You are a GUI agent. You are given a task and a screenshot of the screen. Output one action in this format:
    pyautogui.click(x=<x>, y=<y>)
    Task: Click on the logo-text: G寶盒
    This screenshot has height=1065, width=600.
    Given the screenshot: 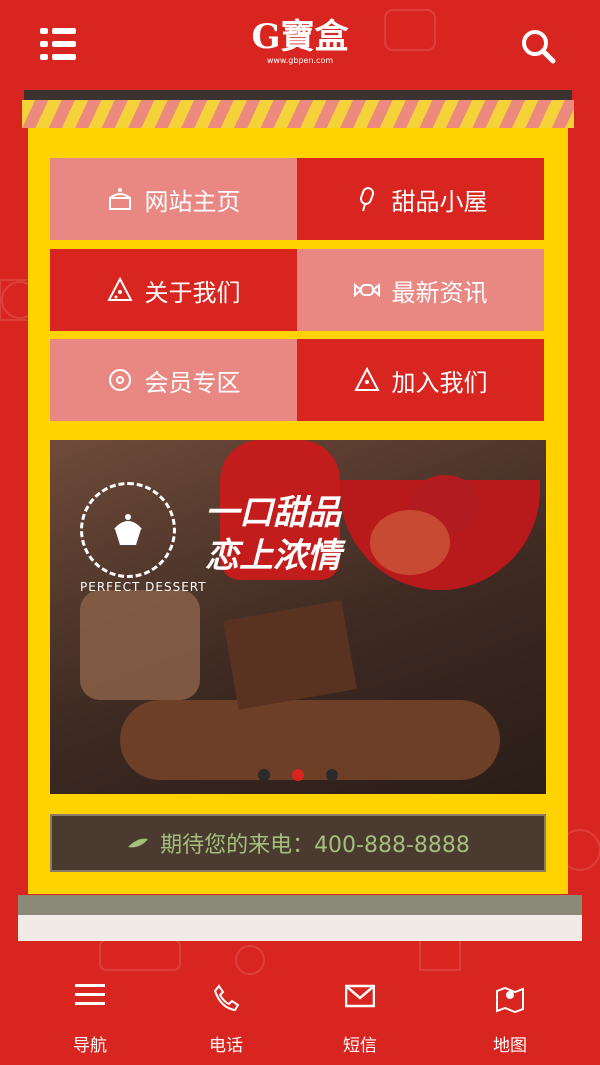 What is the action you would take?
    pyautogui.click(x=300, y=37)
    